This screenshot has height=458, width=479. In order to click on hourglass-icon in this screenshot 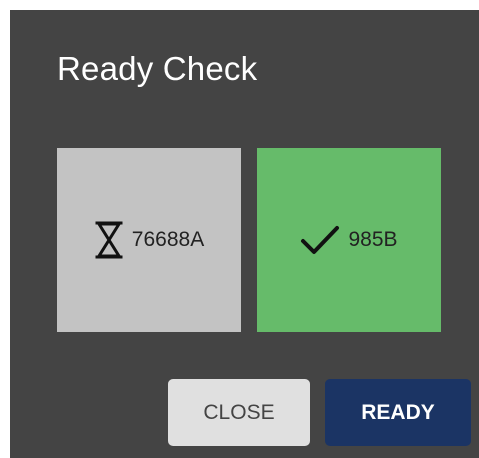, I will do `click(109, 240)`.